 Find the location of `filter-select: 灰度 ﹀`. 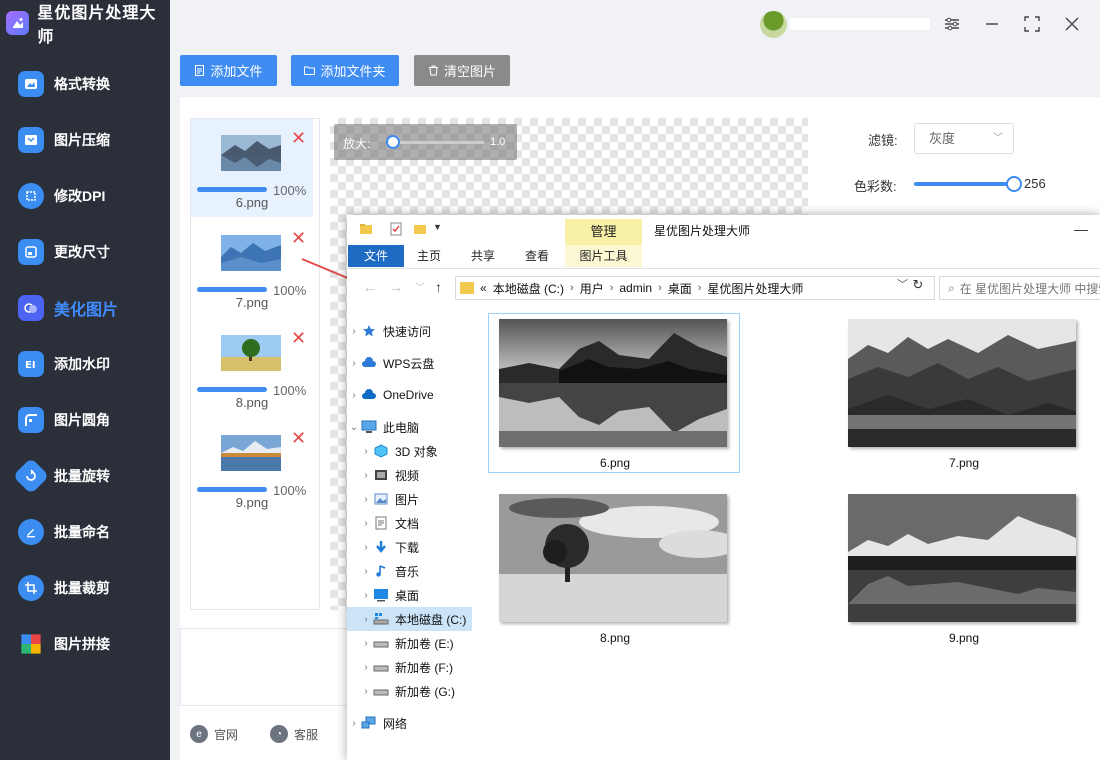

filter-select: 灰度 ﹀ is located at coordinates (964, 138).